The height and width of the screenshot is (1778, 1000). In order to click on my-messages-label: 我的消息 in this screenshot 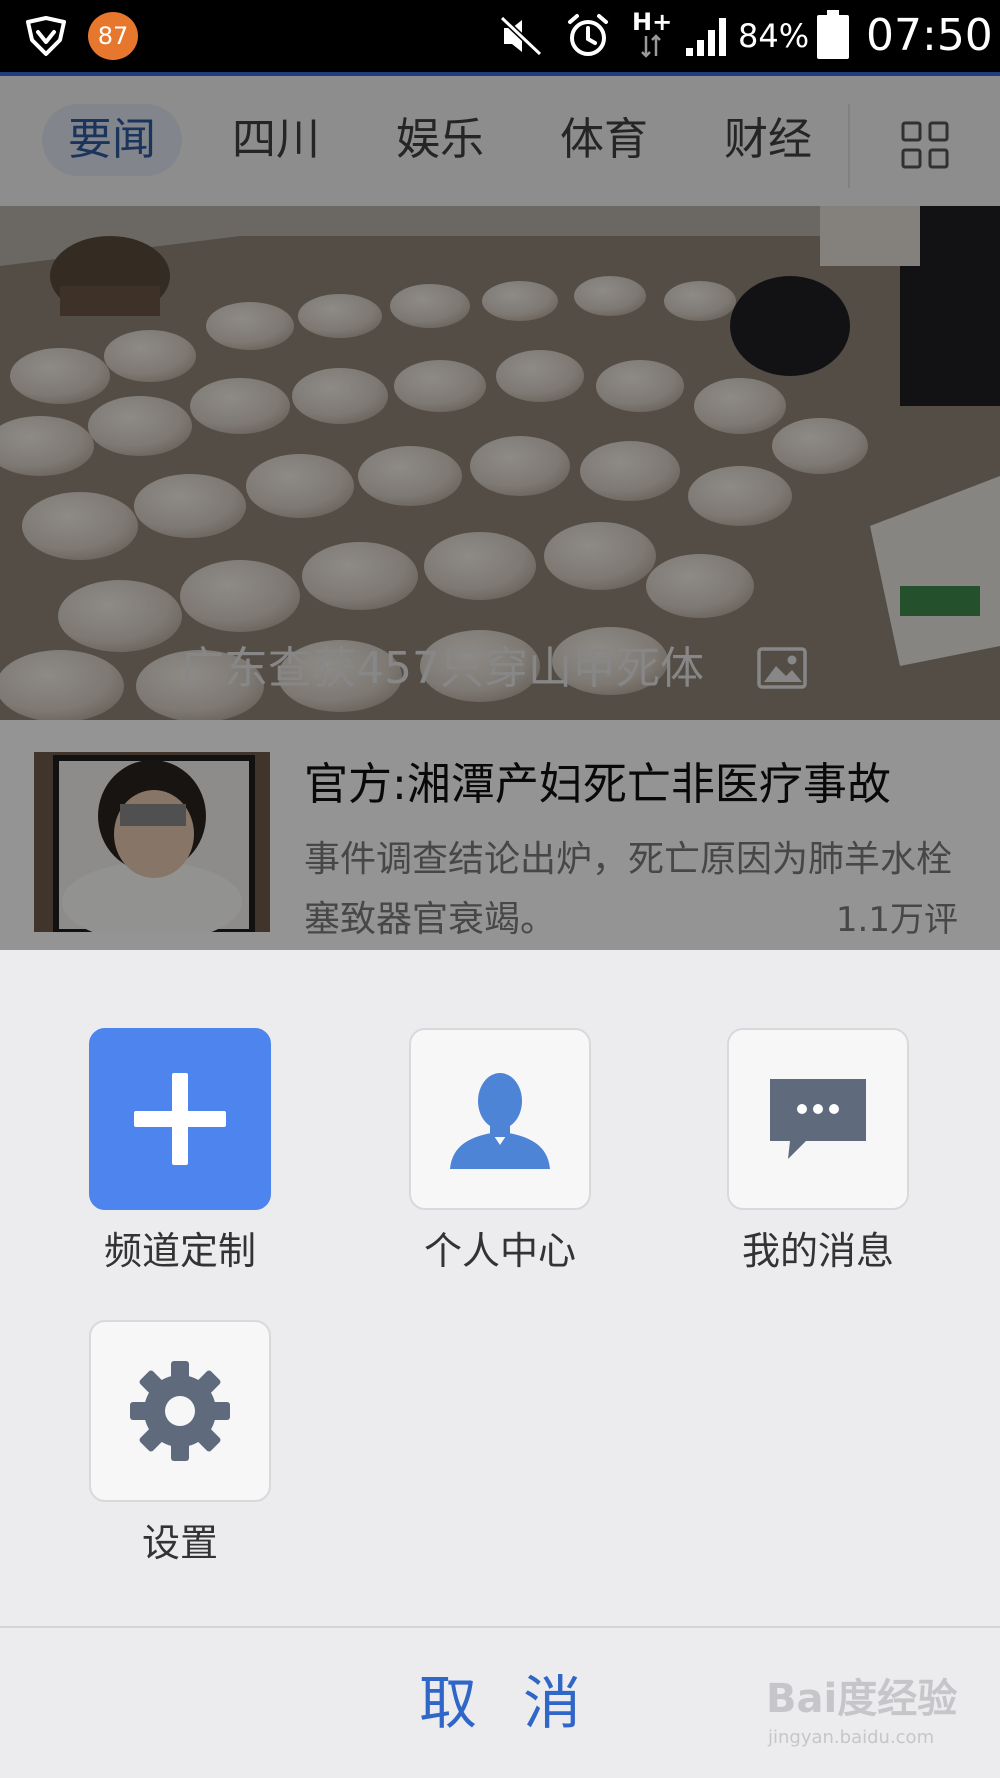, I will do `click(817, 1251)`.